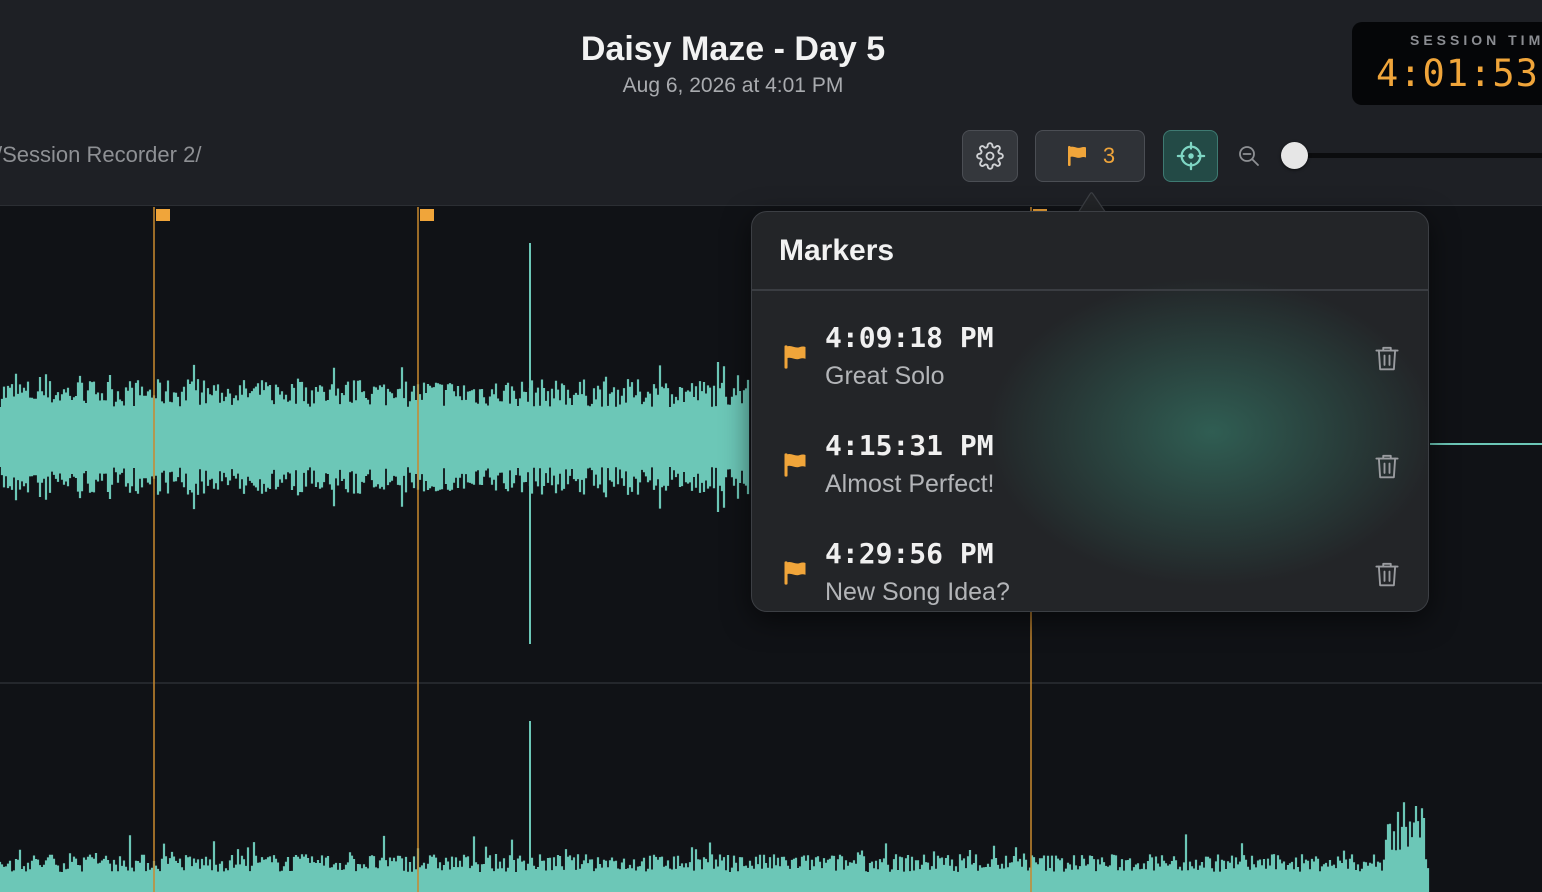 The height and width of the screenshot is (892, 1542). I want to click on marker-time: 4:09:18 PM, so click(909, 337).